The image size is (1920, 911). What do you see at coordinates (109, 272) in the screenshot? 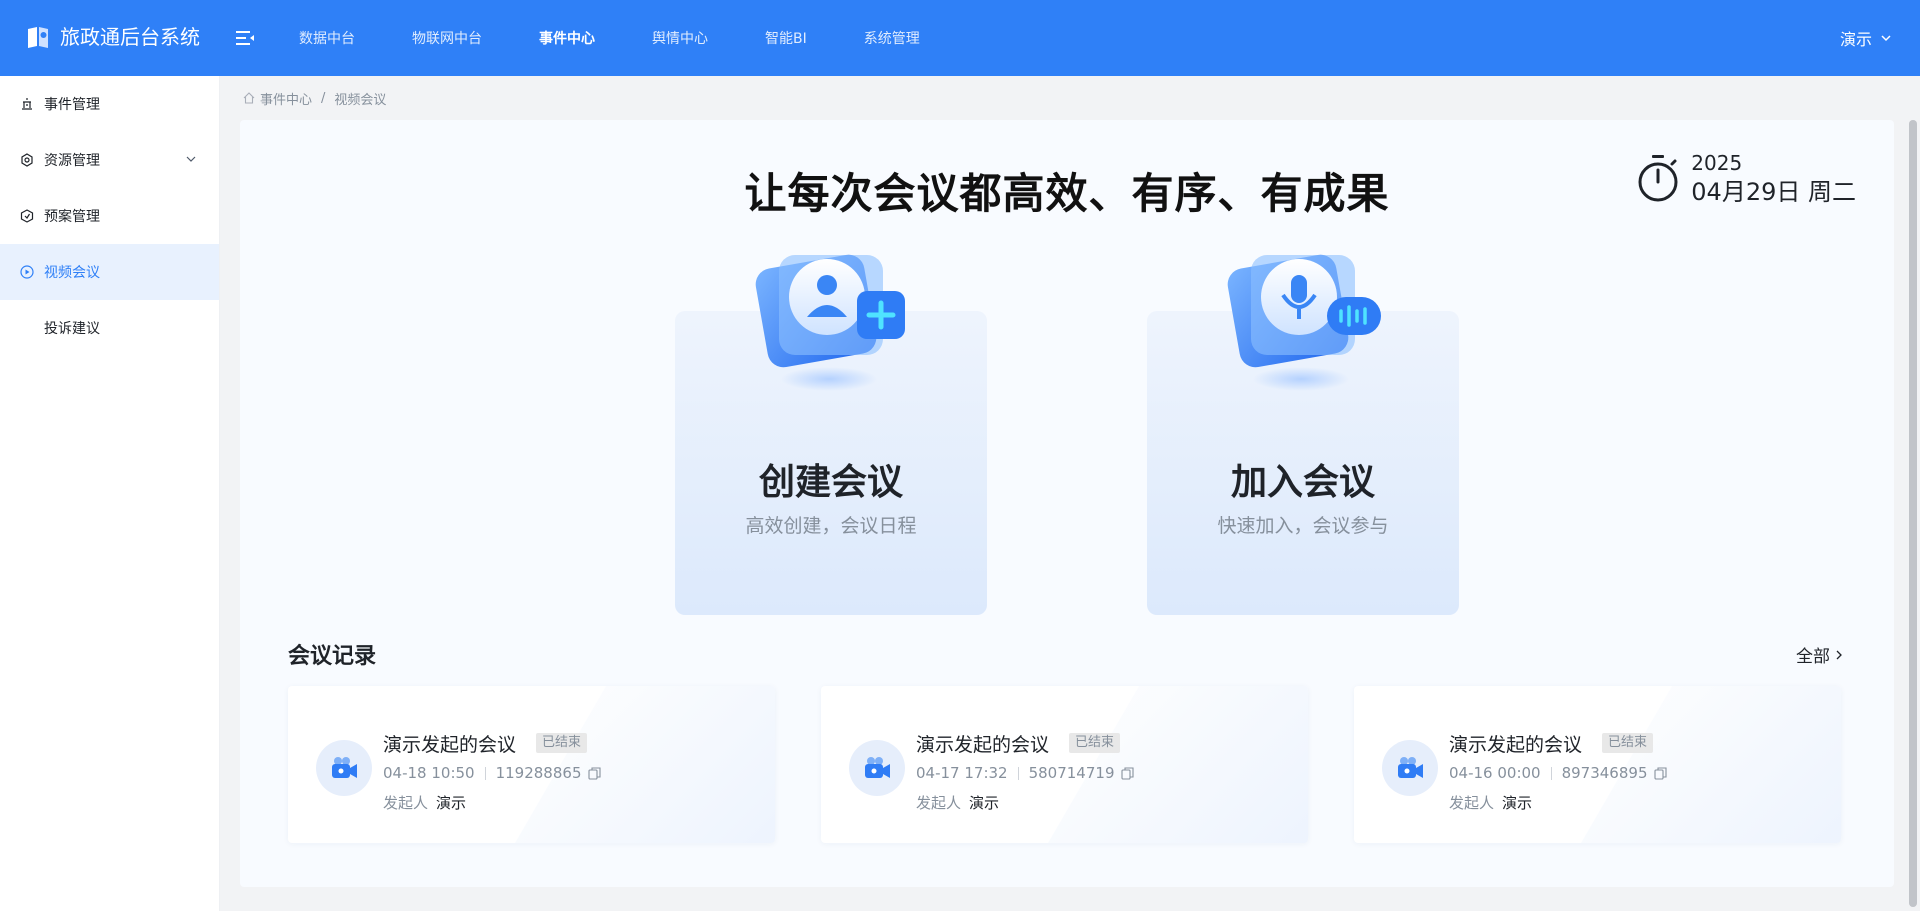
I see `sidebar-item-video-meeting: 视频会议` at bounding box center [109, 272].